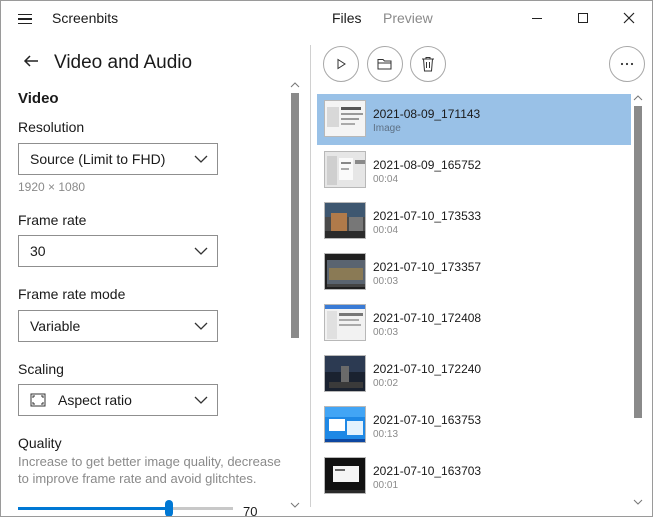  What do you see at coordinates (72, 294) in the screenshot?
I see `frame-rate-mode-label: Frame rate mode` at bounding box center [72, 294].